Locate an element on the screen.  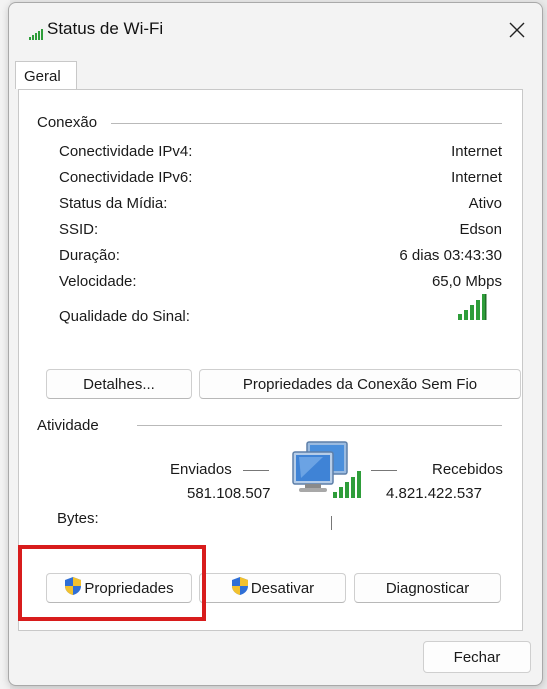
window-title: Status de Wi-Fi is located at coordinates (105, 28).